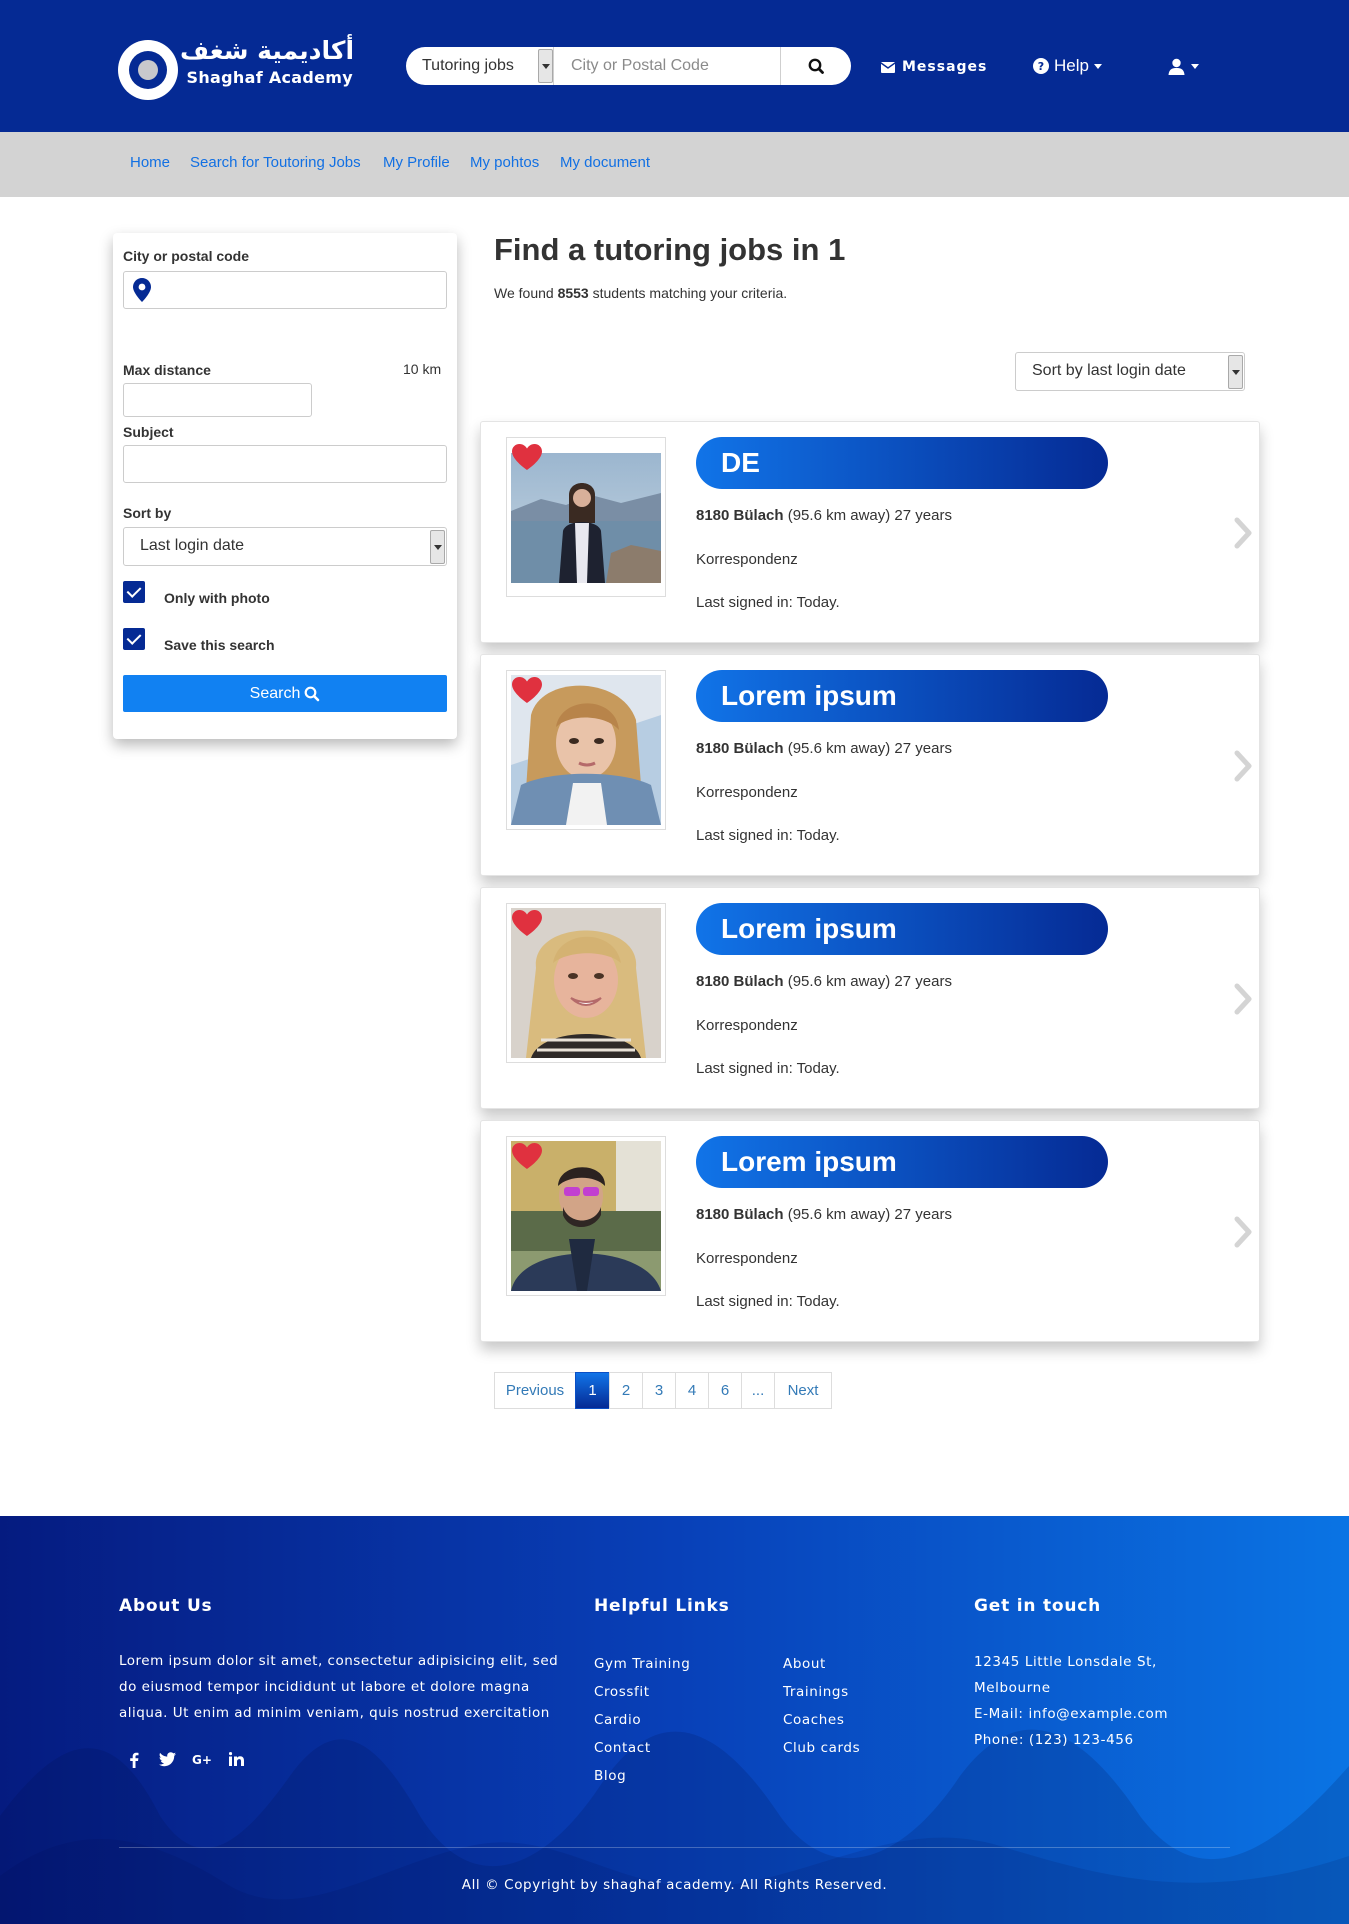 This screenshot has width=1349, height=1924. Describe the element at coordinates (813, 1720) in the screenshot. I see `footer-link-coaches: Coaches` at that location.